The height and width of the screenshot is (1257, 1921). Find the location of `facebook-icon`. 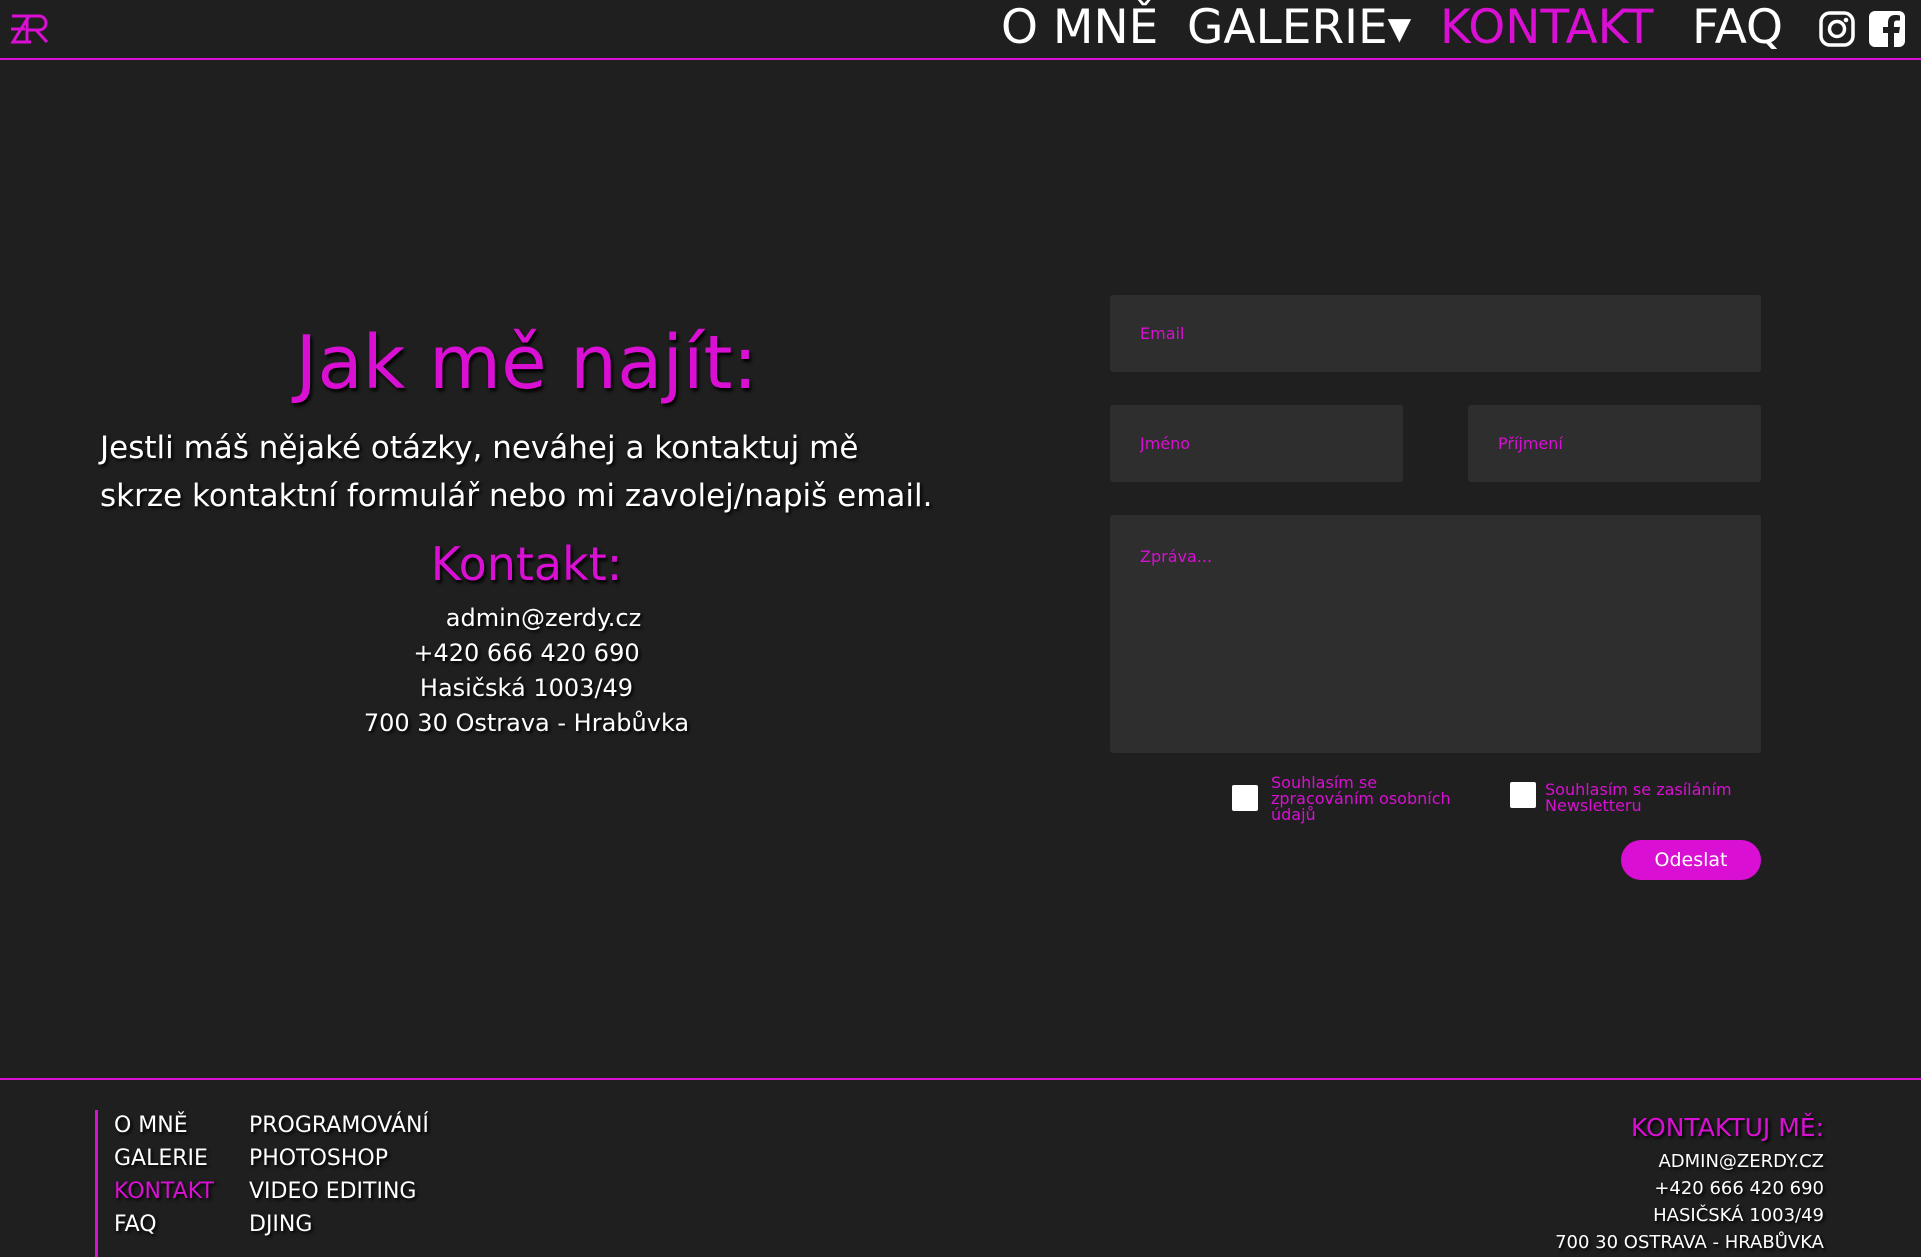

facebook-icon is located at coordinates (1887, 29).